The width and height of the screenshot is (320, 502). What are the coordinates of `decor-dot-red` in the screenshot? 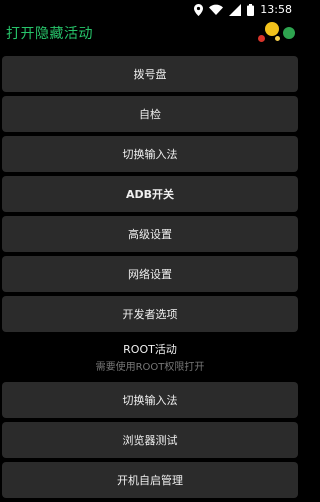 It's located at (261, 38).